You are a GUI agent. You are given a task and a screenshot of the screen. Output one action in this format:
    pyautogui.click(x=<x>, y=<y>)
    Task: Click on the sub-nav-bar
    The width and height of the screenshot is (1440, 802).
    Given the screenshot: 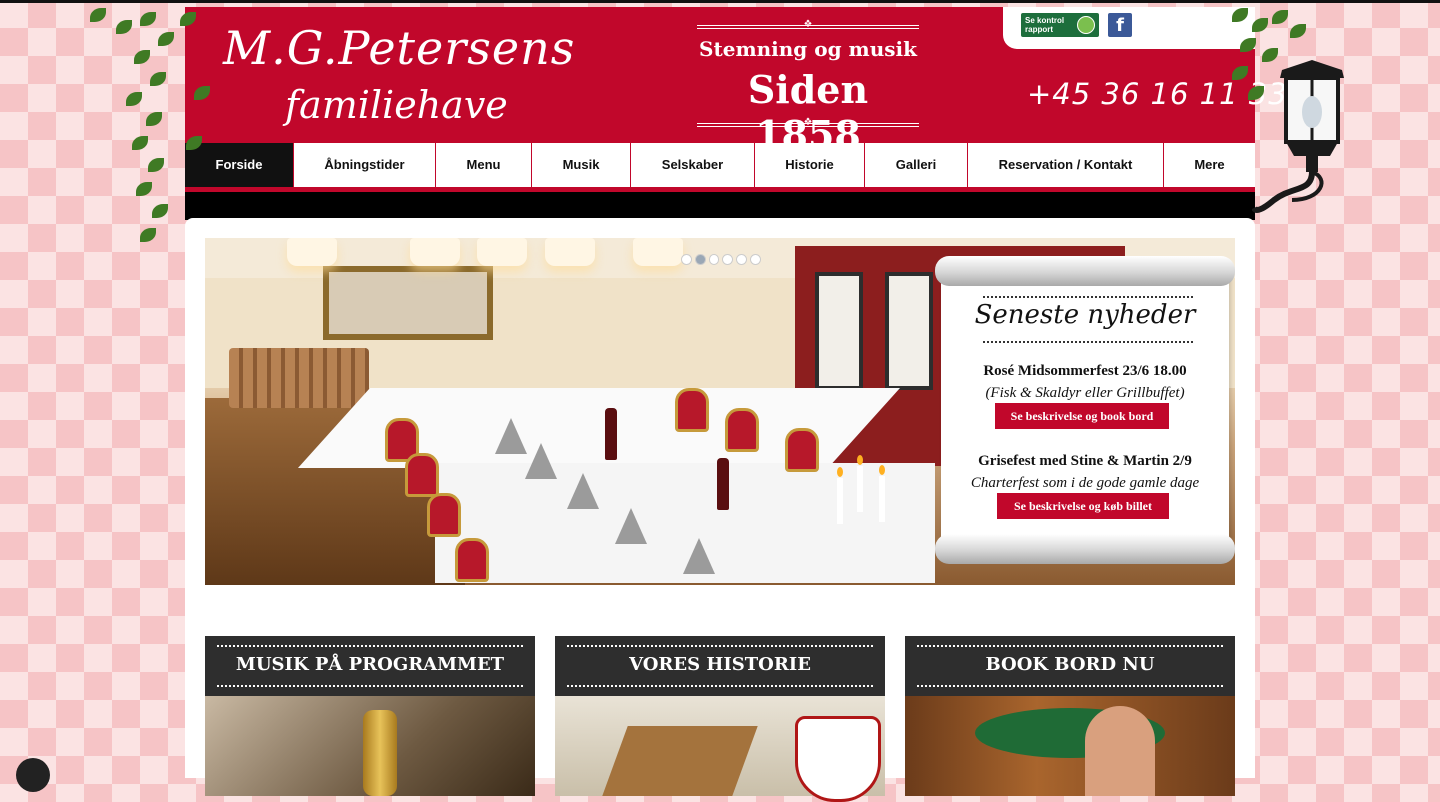 What is the action you would take?
    pyautogui.click(x=720, y=206)
    